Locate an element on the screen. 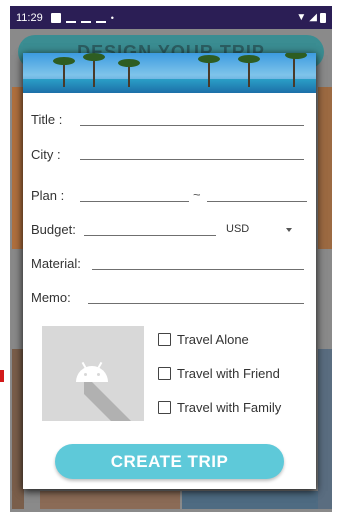 The image size is (337, 512). header-beach-image is located at coordinates (169, 73).